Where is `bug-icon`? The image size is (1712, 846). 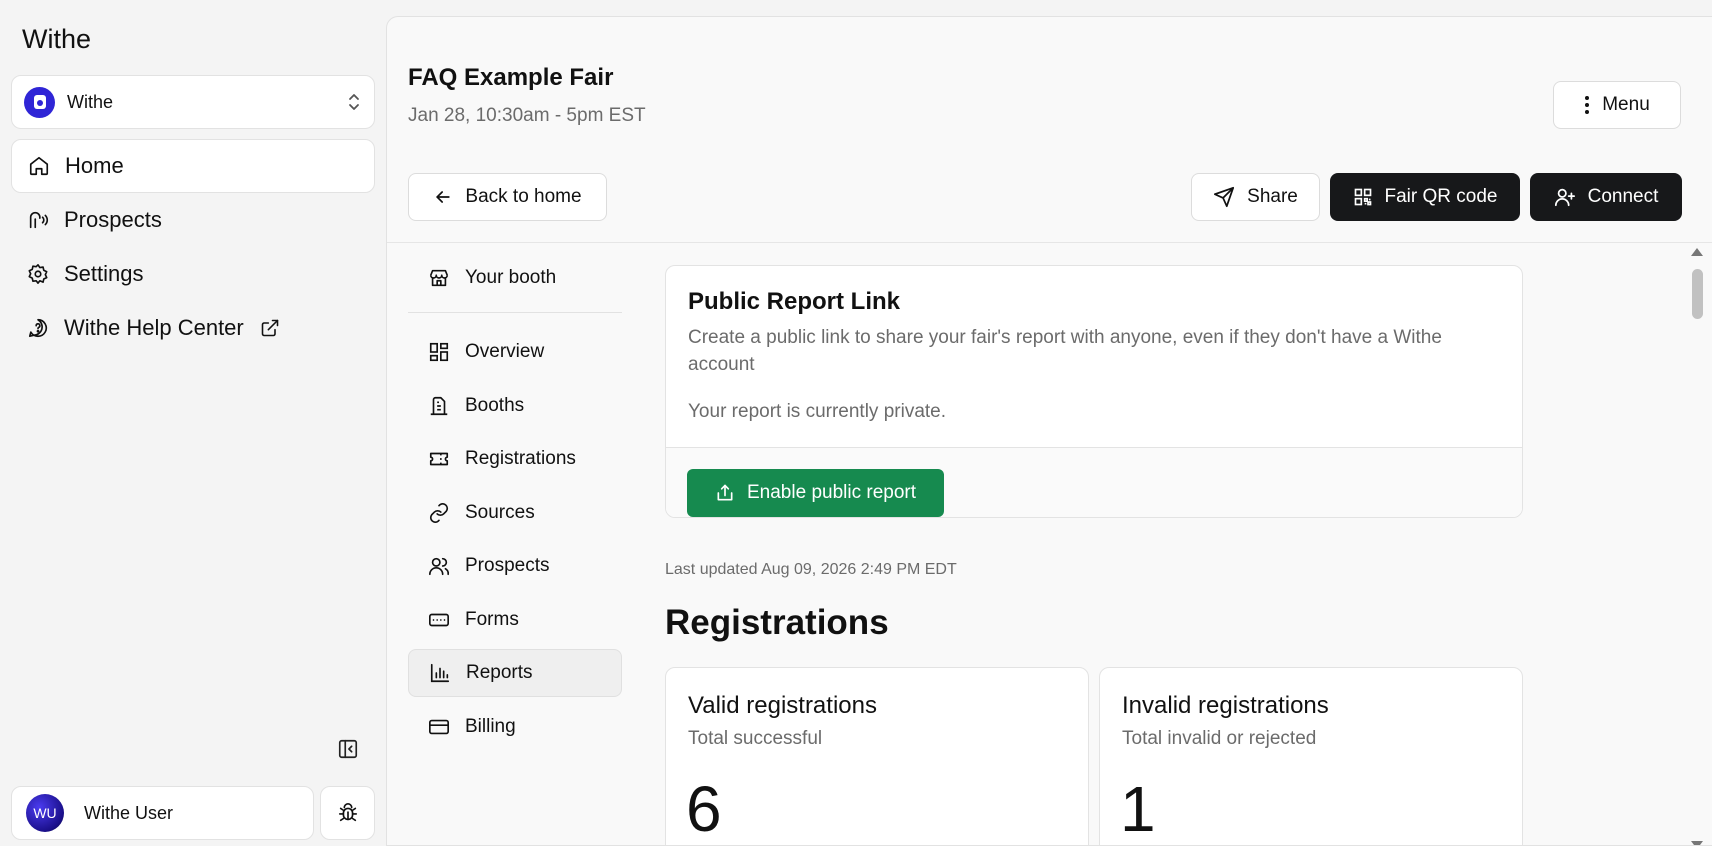
bug-icon is located at coordinates (348, 813).